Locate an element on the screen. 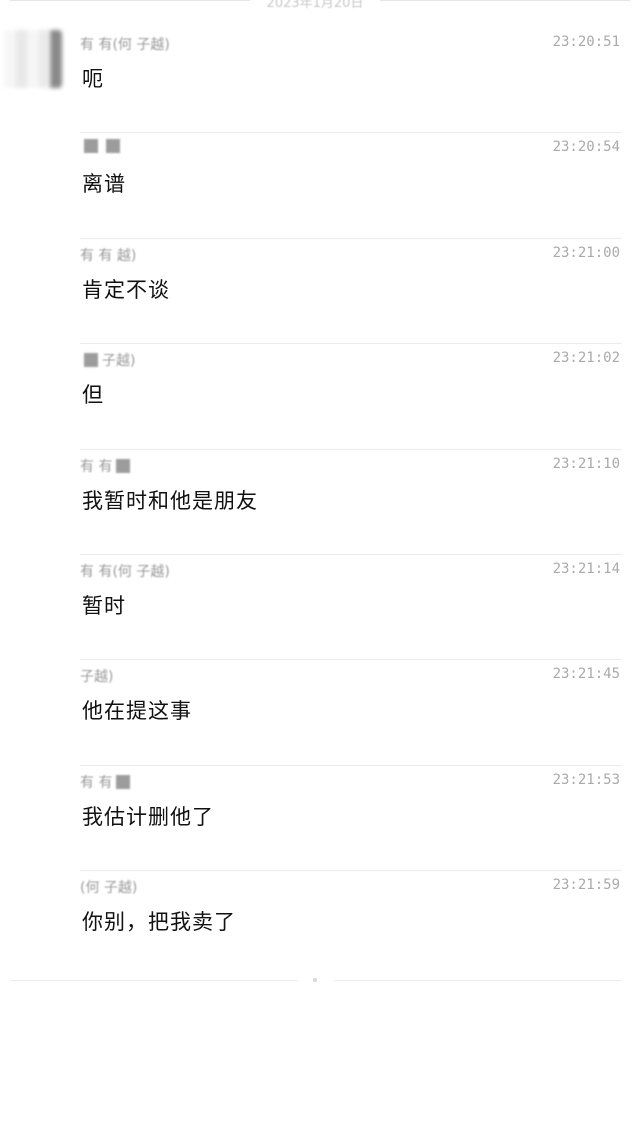 This screenshot has width=640, height=1135. date-separator-text: 2023年1月20日 is located at coordinates (315, 5).